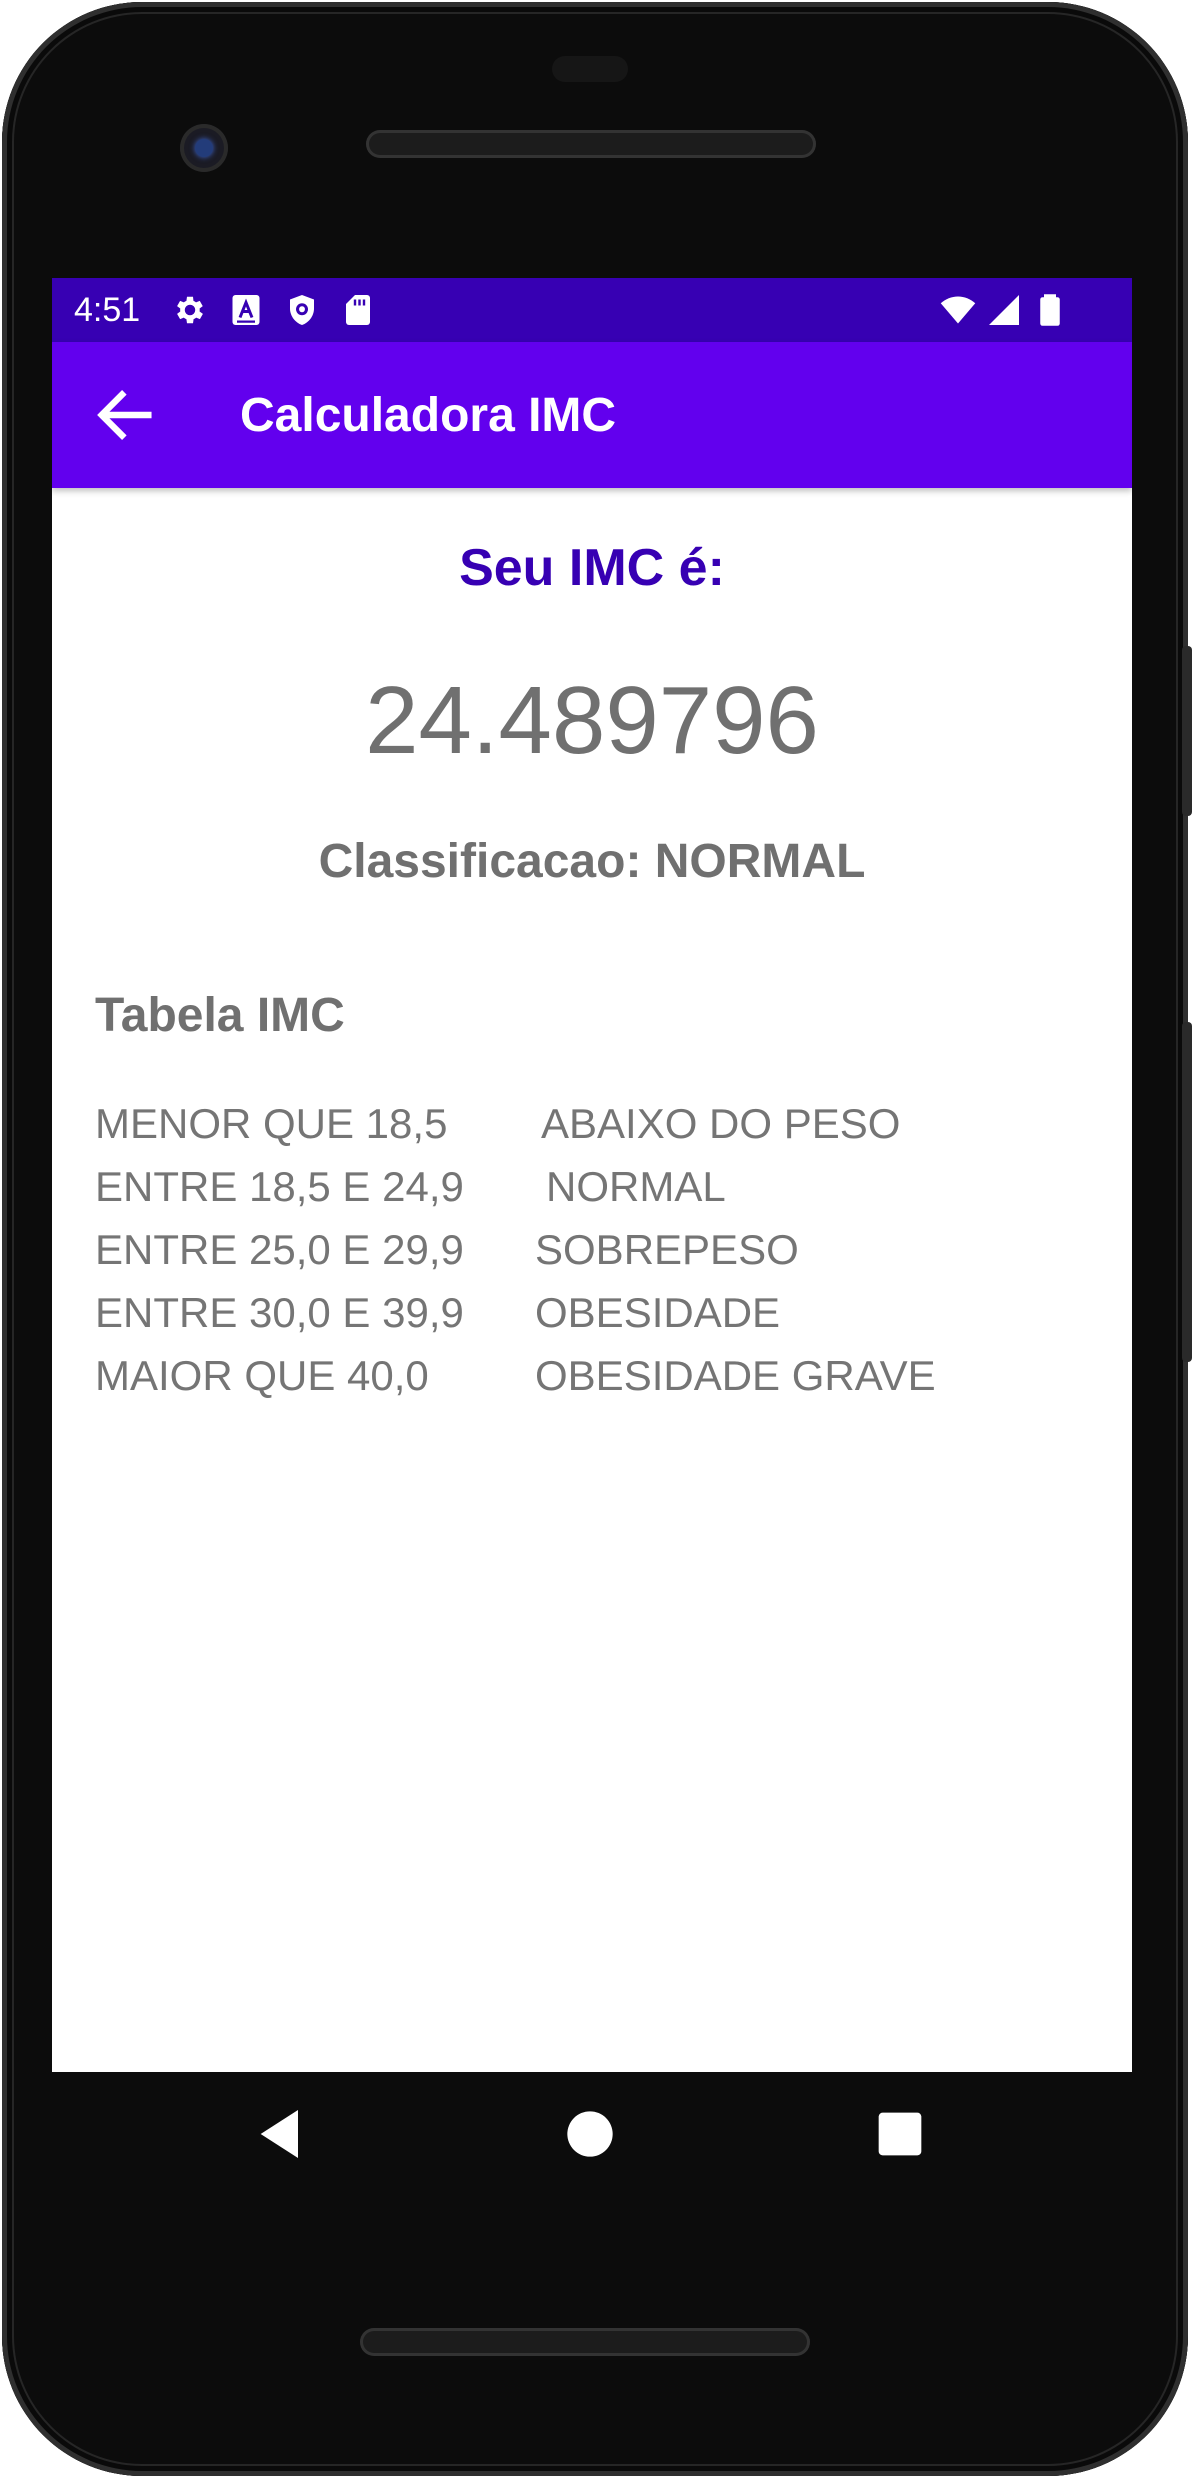 The image size is (1194, 2480). What do you see at coordinates (190, 310) in the screenshot?
I see `gear-icon` at bounding box center [190, 310].